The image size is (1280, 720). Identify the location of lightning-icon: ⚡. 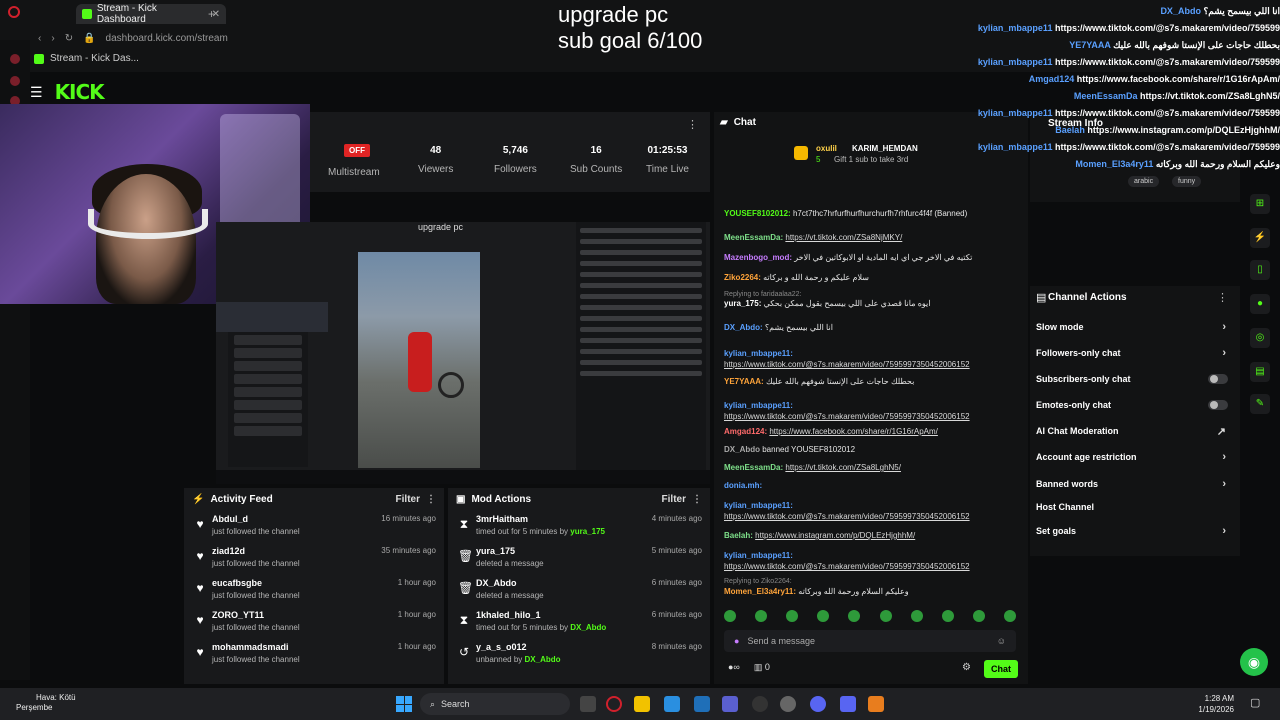
(1260, 238).